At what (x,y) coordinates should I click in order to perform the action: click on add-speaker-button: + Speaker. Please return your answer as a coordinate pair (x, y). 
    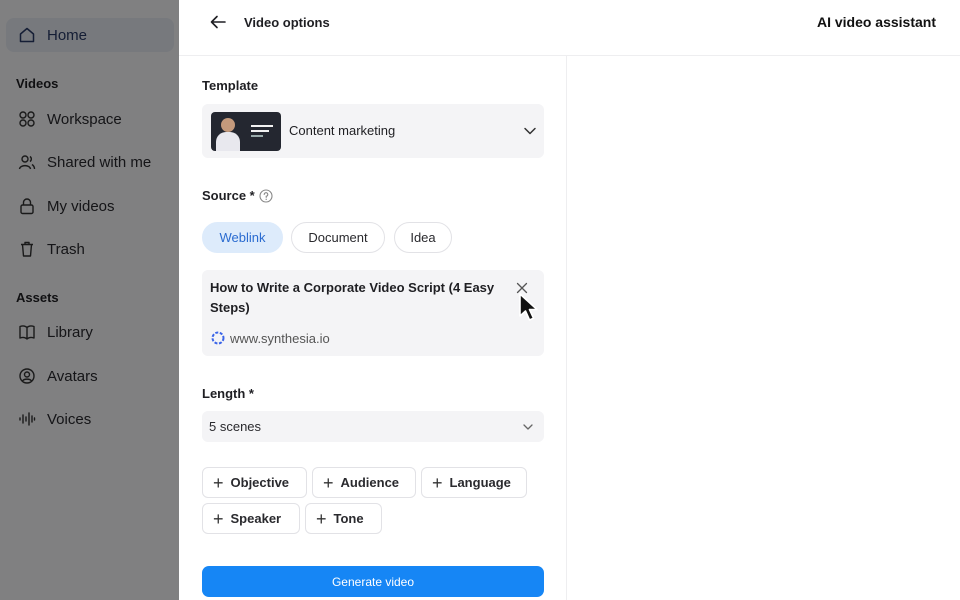
    Looking at the image, I should click on (251, 518).